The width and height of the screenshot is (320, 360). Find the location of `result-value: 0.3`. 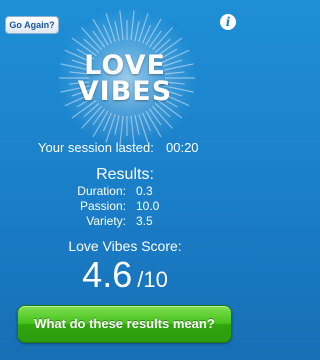

result-value: 0.3 is located at coordinates (144, 191).